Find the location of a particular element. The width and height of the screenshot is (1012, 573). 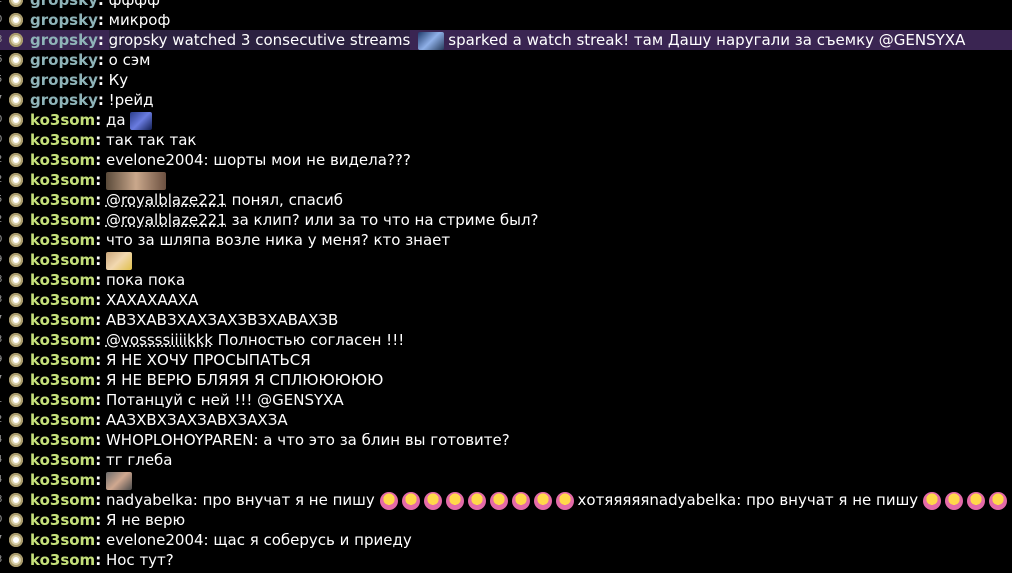

message-text: evelone2004: щас я соберусь и приеду is located at coordinates (258, 540).